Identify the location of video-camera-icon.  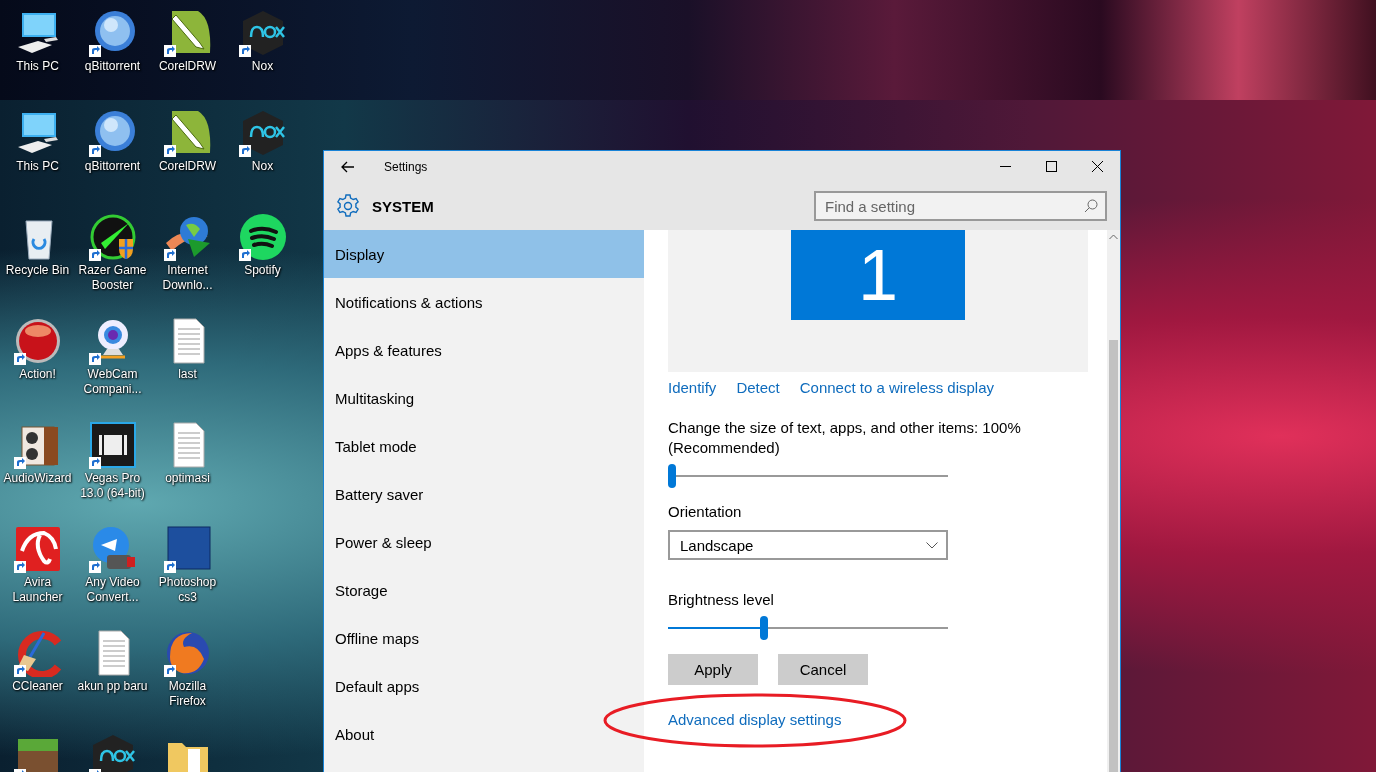
(112, 549).